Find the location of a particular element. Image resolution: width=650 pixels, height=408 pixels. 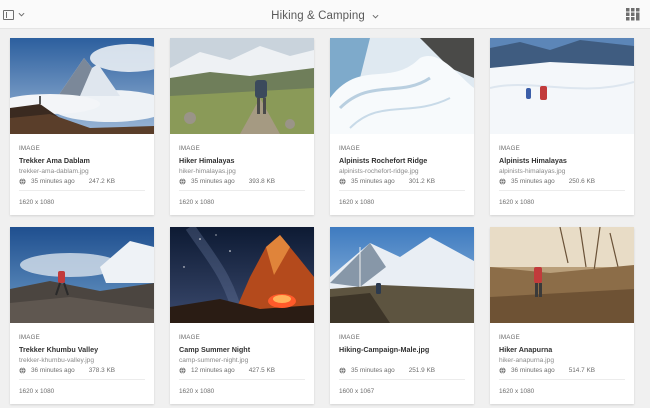

title-area: Hiking & Camping is located at coordinates (325, 15).